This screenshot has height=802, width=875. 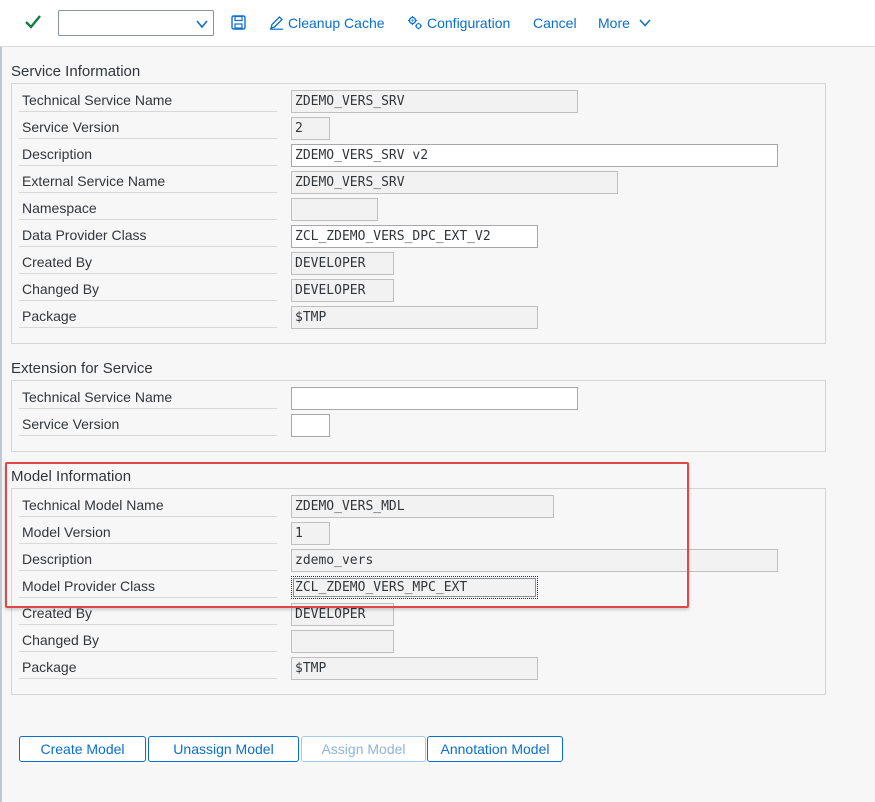 What do you see at coordinates (415, 23) in the screenshot?
I see `gears-icon` at bounding box center [415, 23].